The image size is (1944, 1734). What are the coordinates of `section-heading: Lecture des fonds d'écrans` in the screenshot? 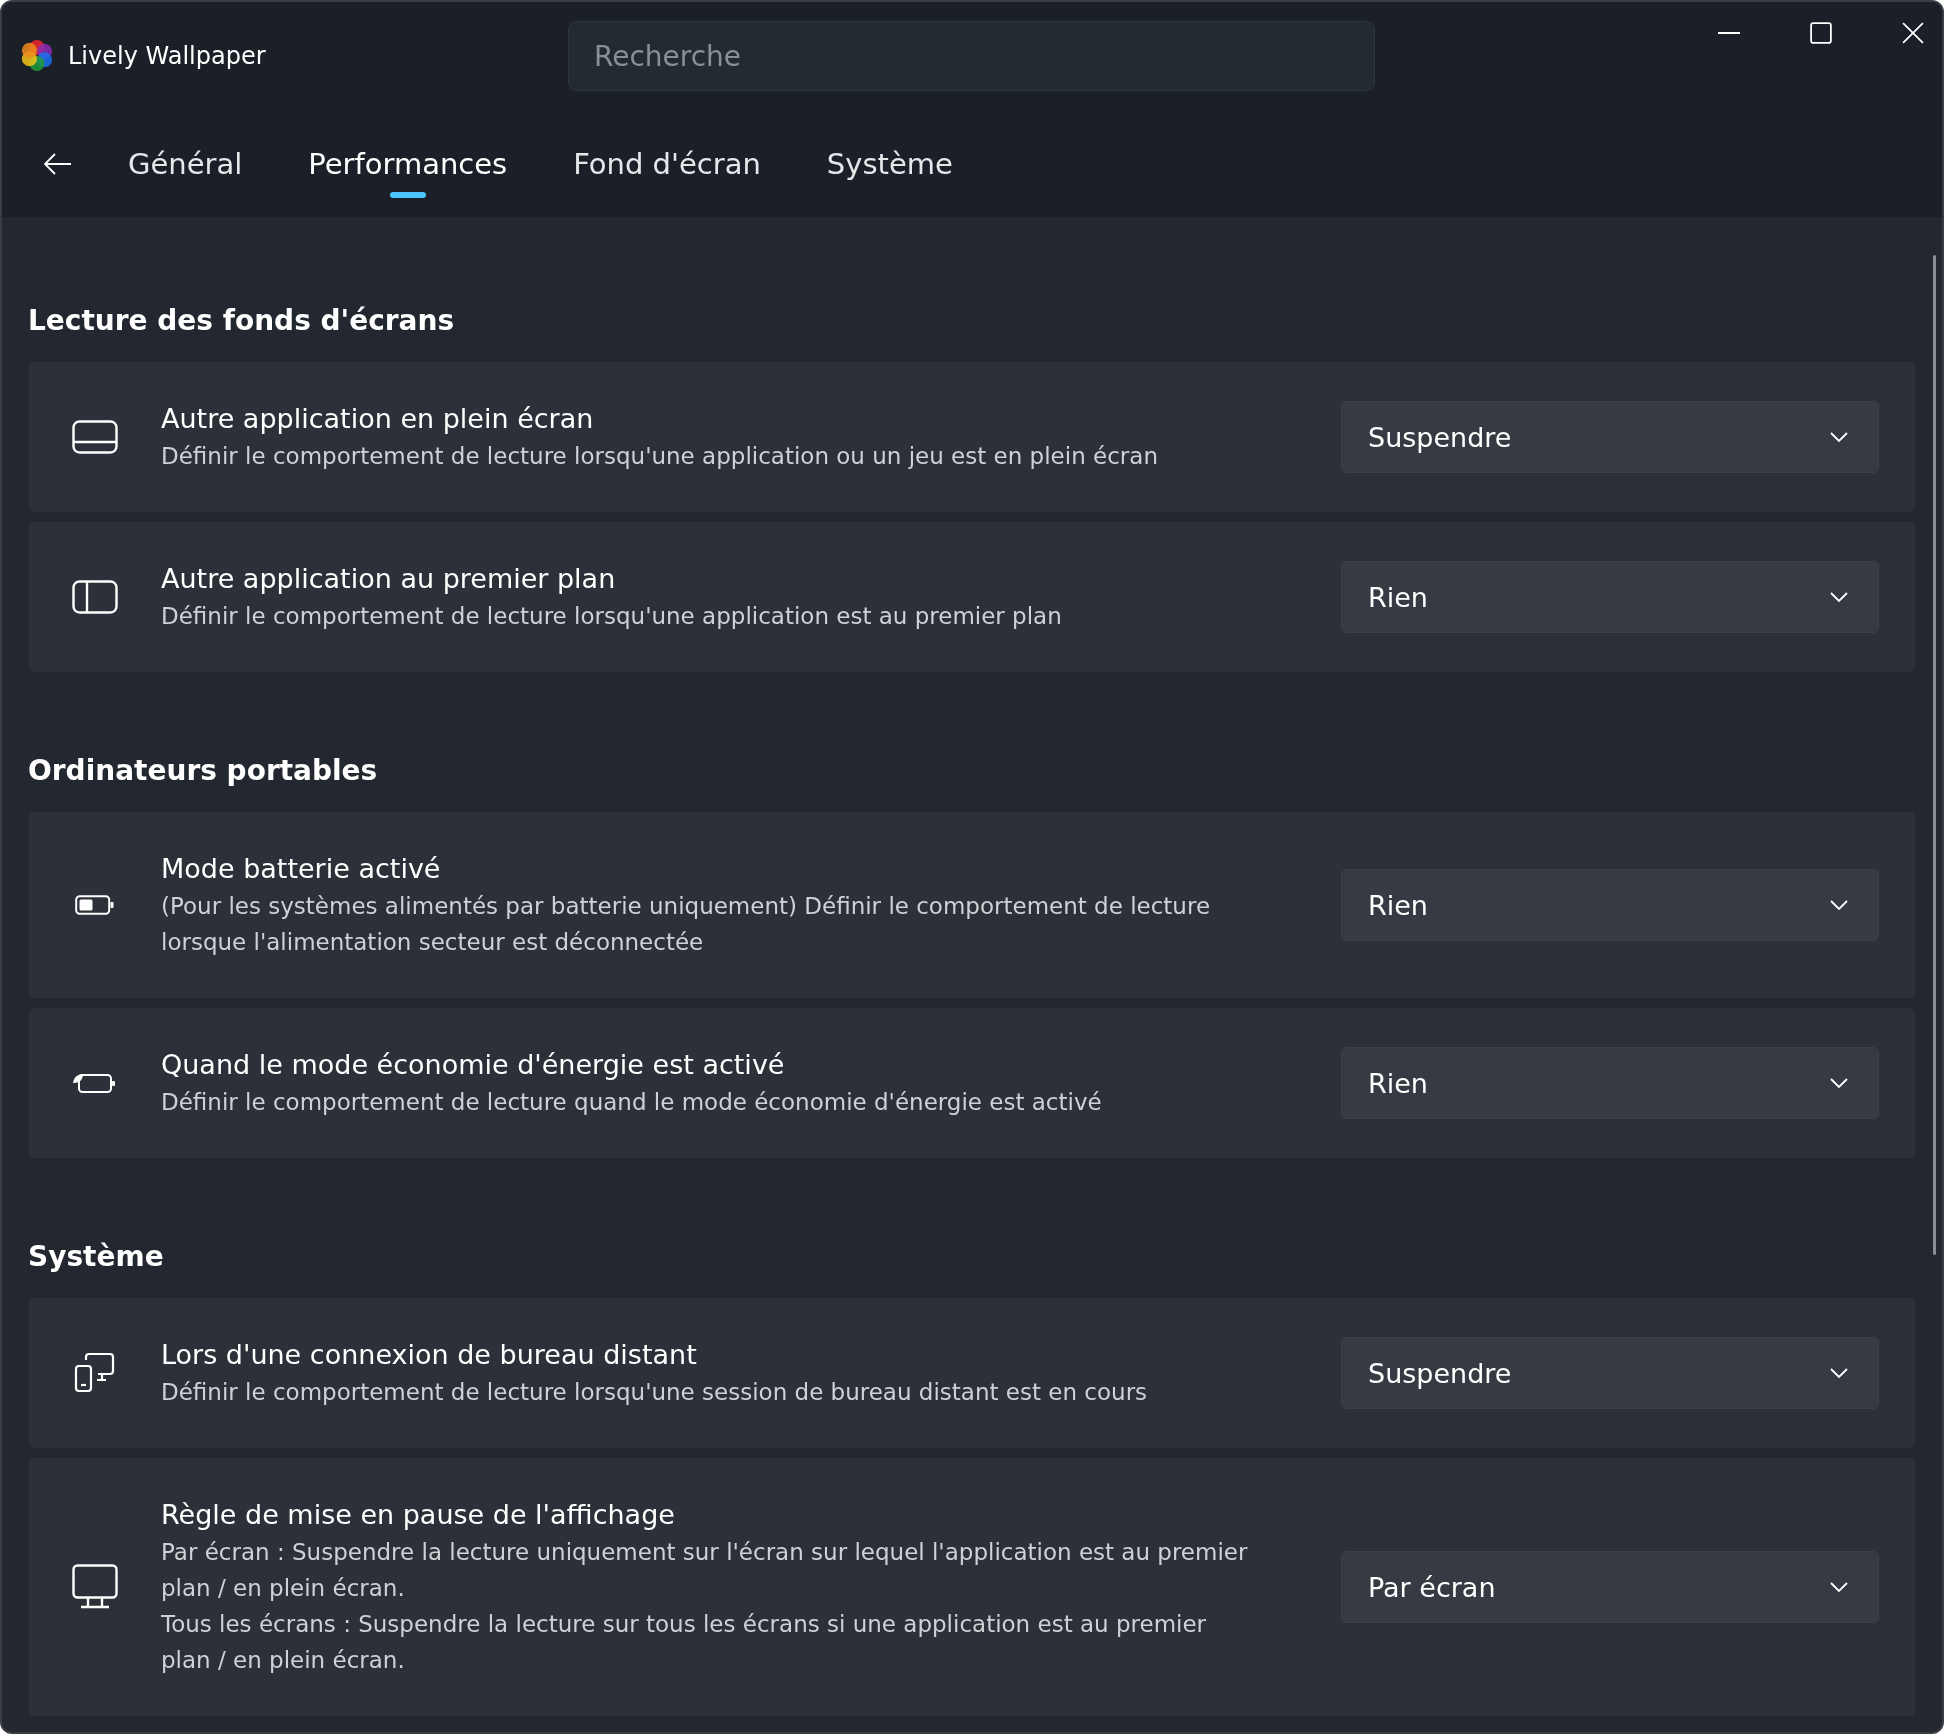 It's located at (242, 321).